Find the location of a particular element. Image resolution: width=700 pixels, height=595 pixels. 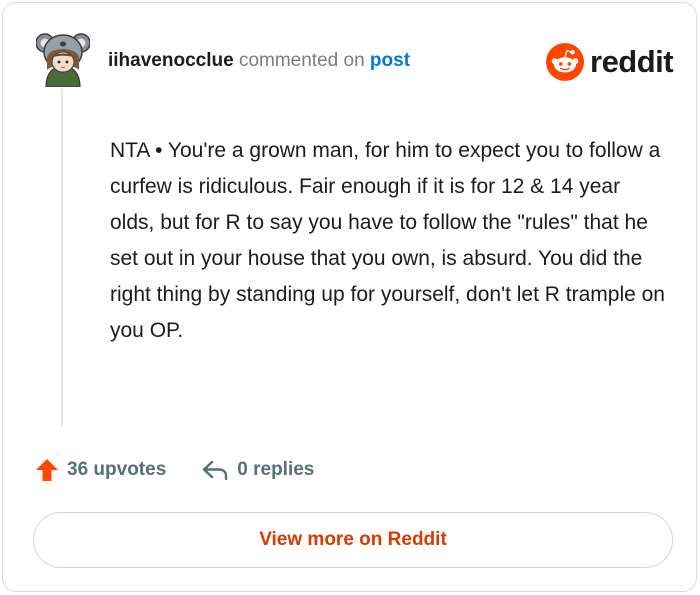

comment-actions: 36 upvotes 0 replies is located at coordinates (174, 470).